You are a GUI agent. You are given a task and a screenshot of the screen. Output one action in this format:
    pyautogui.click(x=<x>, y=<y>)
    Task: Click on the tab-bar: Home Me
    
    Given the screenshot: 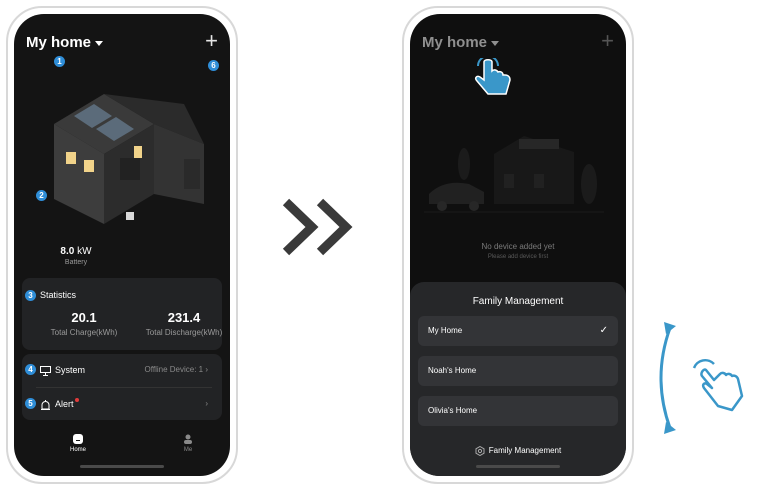 What is the action you would take?
    pyautogui.click(x=122, y=449)
    